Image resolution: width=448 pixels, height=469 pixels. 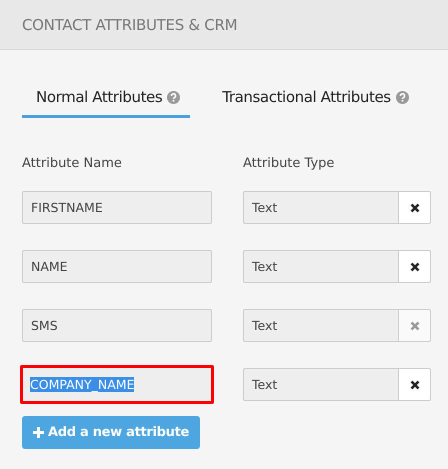 I want to click on panel-title: CONTACT ATTRIBUTES & CRM, so click(x=130, y=25).